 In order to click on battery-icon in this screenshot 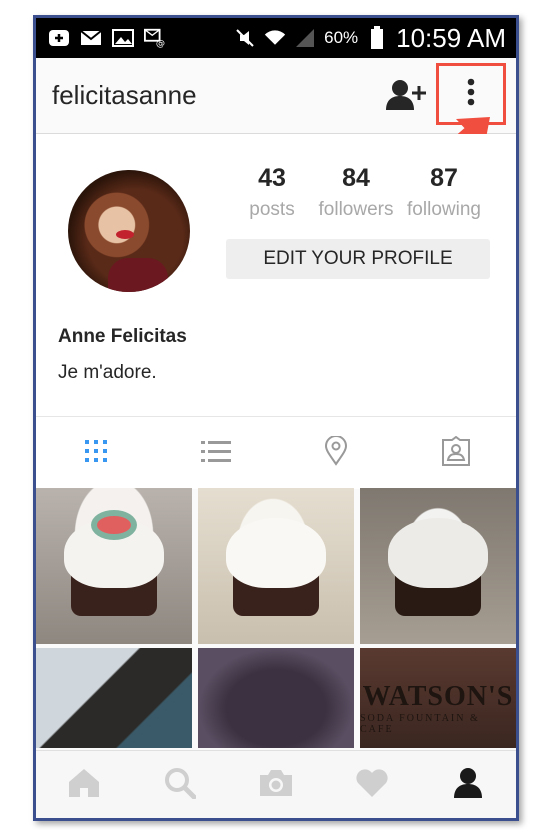, I will do `click(377, 37)`.